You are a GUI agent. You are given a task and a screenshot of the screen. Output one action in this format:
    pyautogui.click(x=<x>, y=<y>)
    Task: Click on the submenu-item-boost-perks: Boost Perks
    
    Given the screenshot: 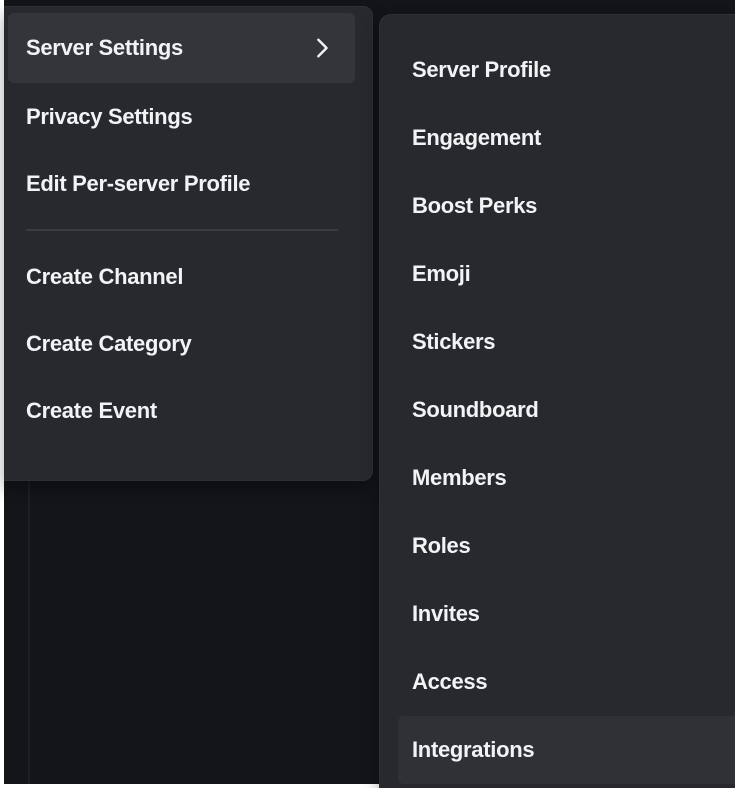 What is the action you would take?
    pyautogui.click(x=566, y=206)
    